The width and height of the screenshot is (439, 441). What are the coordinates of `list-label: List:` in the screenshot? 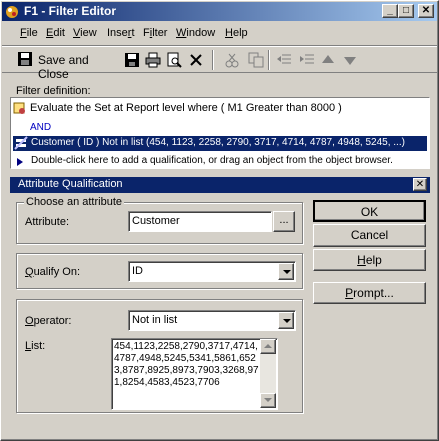 It's located at (35, 346).